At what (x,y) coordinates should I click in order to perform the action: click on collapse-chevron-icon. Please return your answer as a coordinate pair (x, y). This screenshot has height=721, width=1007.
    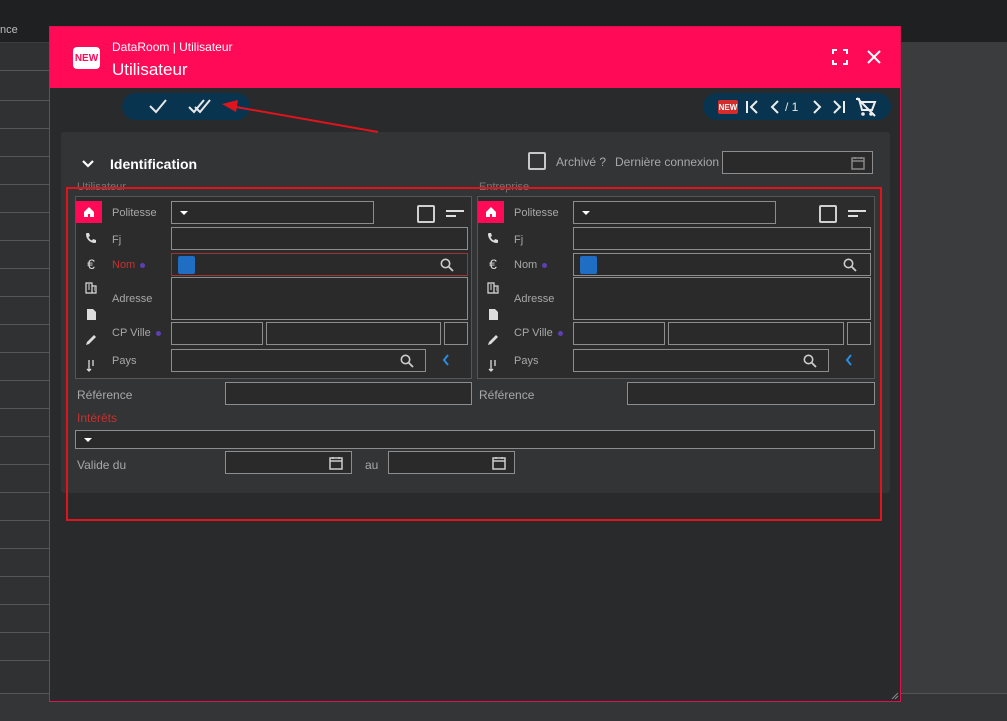
    Looking at the image, I should click on (88, 165).